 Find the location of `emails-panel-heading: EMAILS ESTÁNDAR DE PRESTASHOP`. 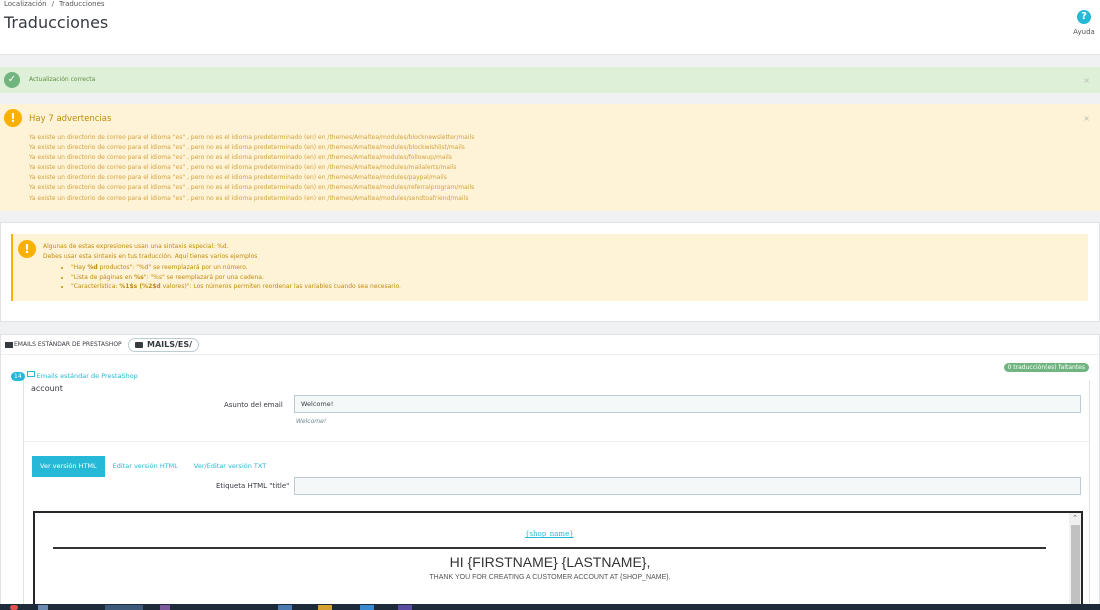

emails-panel-heading: EMAILS ESTÁNDAR DE PRESTASHOP is located at coordinates (68, 344).